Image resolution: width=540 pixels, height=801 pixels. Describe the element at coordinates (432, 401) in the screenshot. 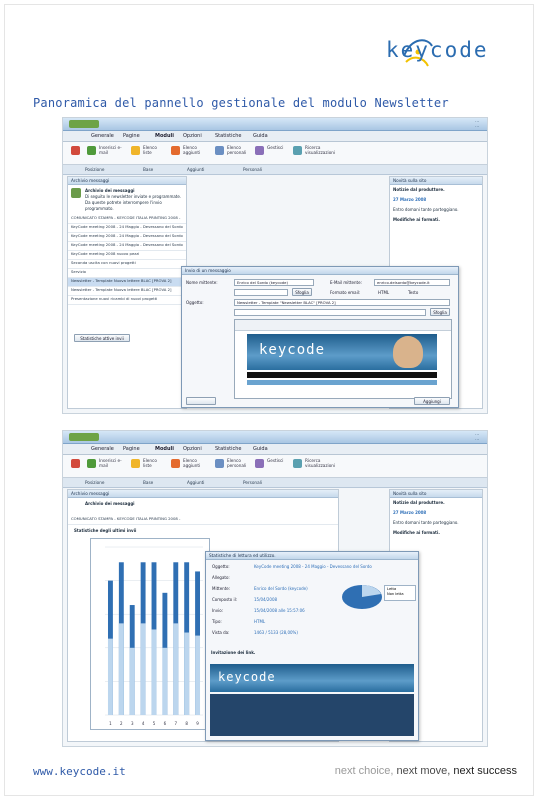

I see `send-button: Aggiungi` at that location.